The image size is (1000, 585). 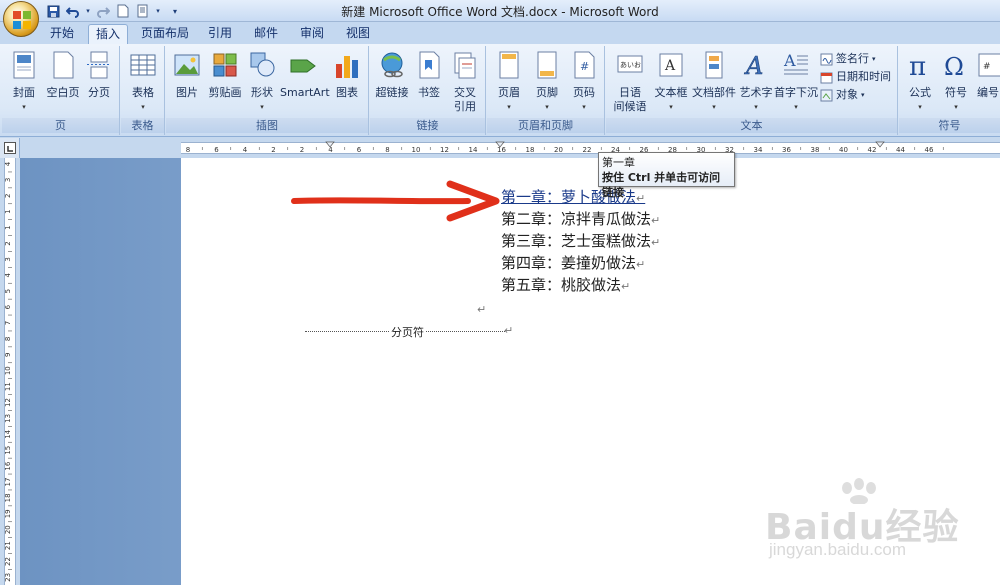 I want to click on illustrations-group-label: 插图, so click(x=267, y=125).